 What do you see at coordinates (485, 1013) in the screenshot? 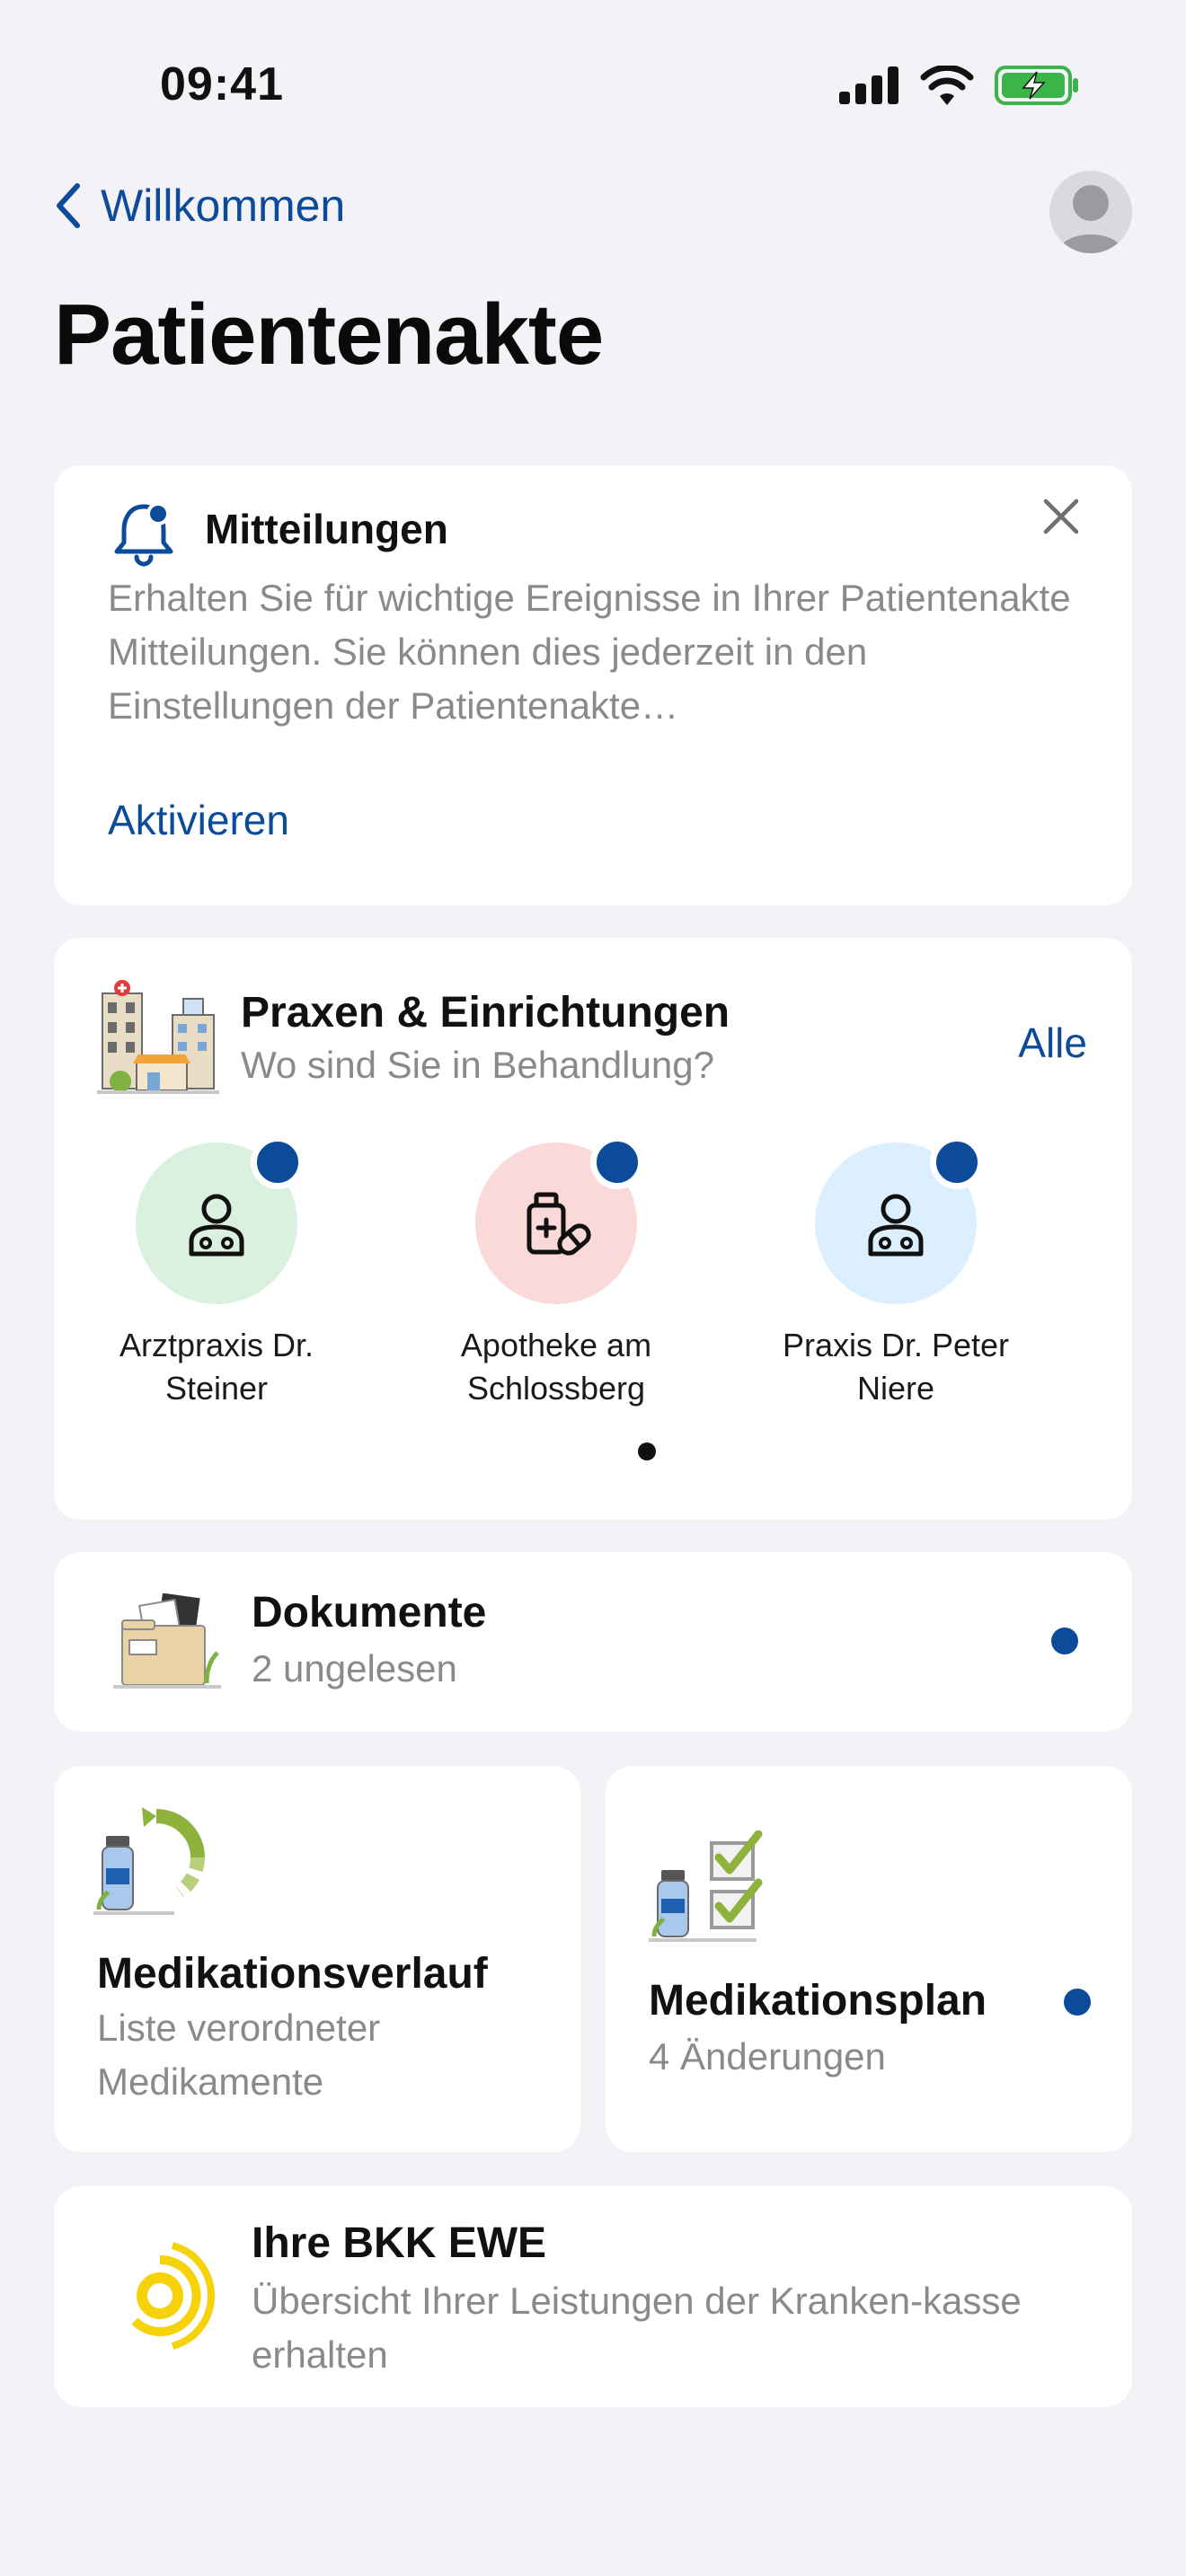
I see `practices-title: Praxen & Einrichtungen` at bounding box center [485, 1013].